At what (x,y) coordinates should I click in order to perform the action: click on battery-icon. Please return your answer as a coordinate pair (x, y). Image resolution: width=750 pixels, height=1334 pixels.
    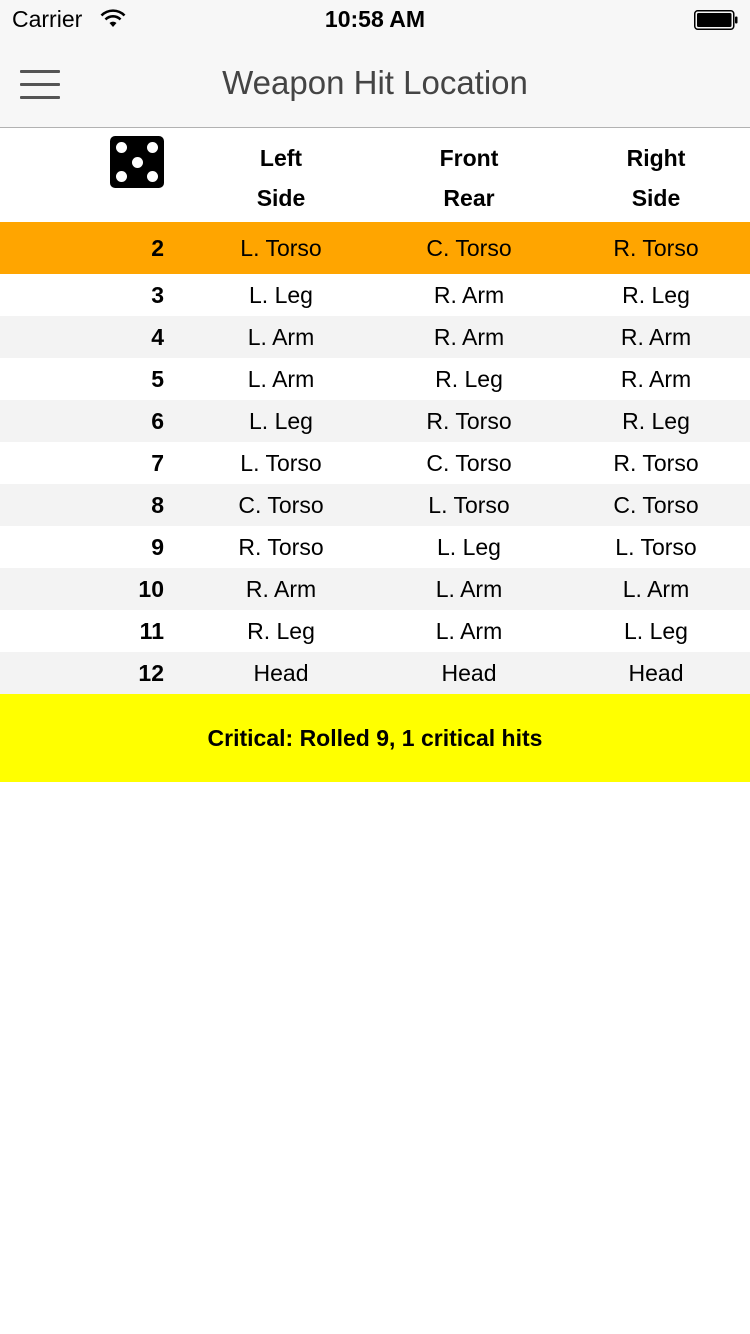
    Looking at the image, I should click on (716, 20).